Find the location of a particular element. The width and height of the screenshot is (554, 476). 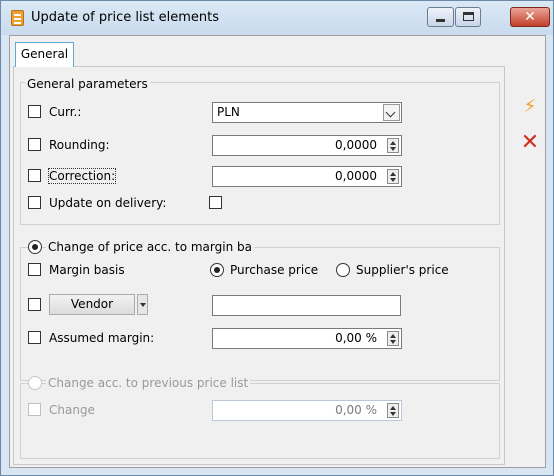

price-list-icon is located at coordinates (17, 18).